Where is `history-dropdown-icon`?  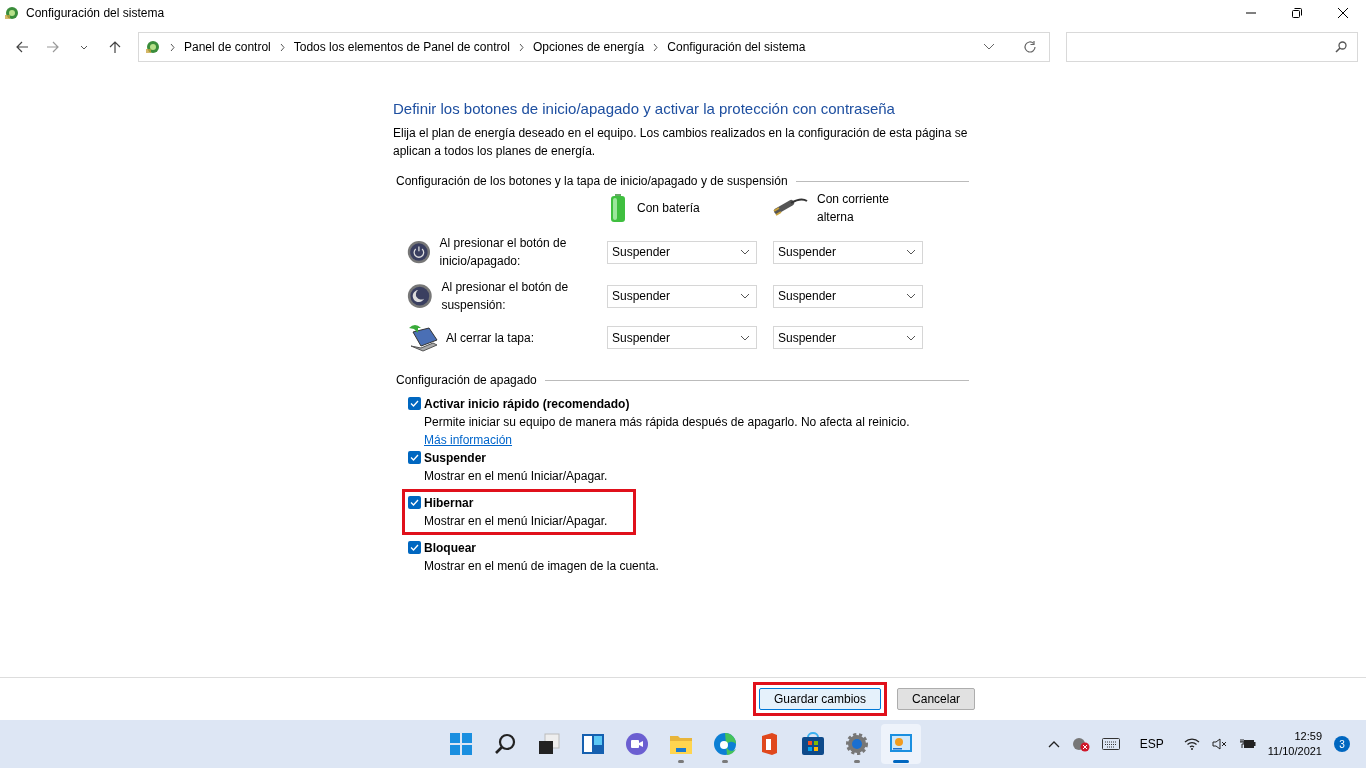
history-dropdown-icon is located at coordinates (989, 47).